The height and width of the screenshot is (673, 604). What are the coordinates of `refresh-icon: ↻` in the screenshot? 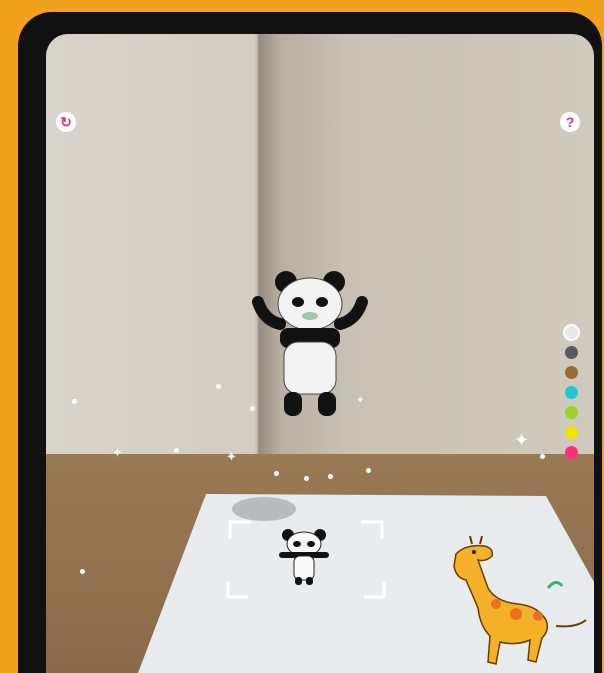 It's located at (66, 122).